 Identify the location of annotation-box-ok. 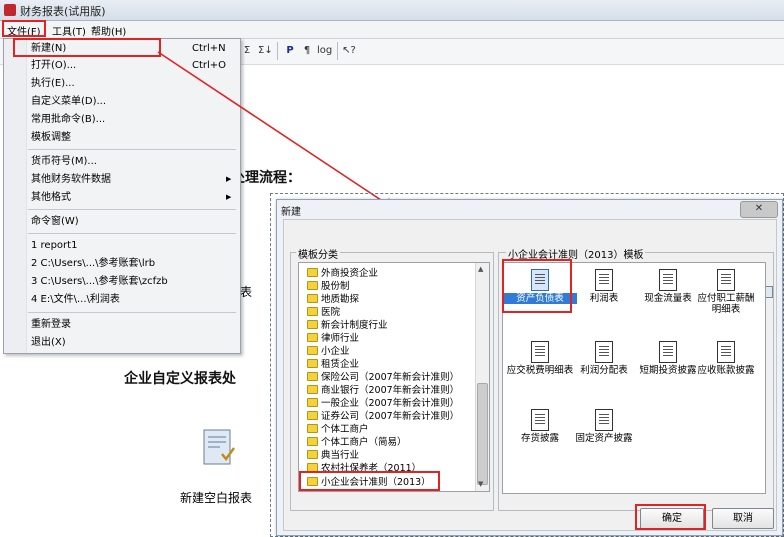
(670, 517).